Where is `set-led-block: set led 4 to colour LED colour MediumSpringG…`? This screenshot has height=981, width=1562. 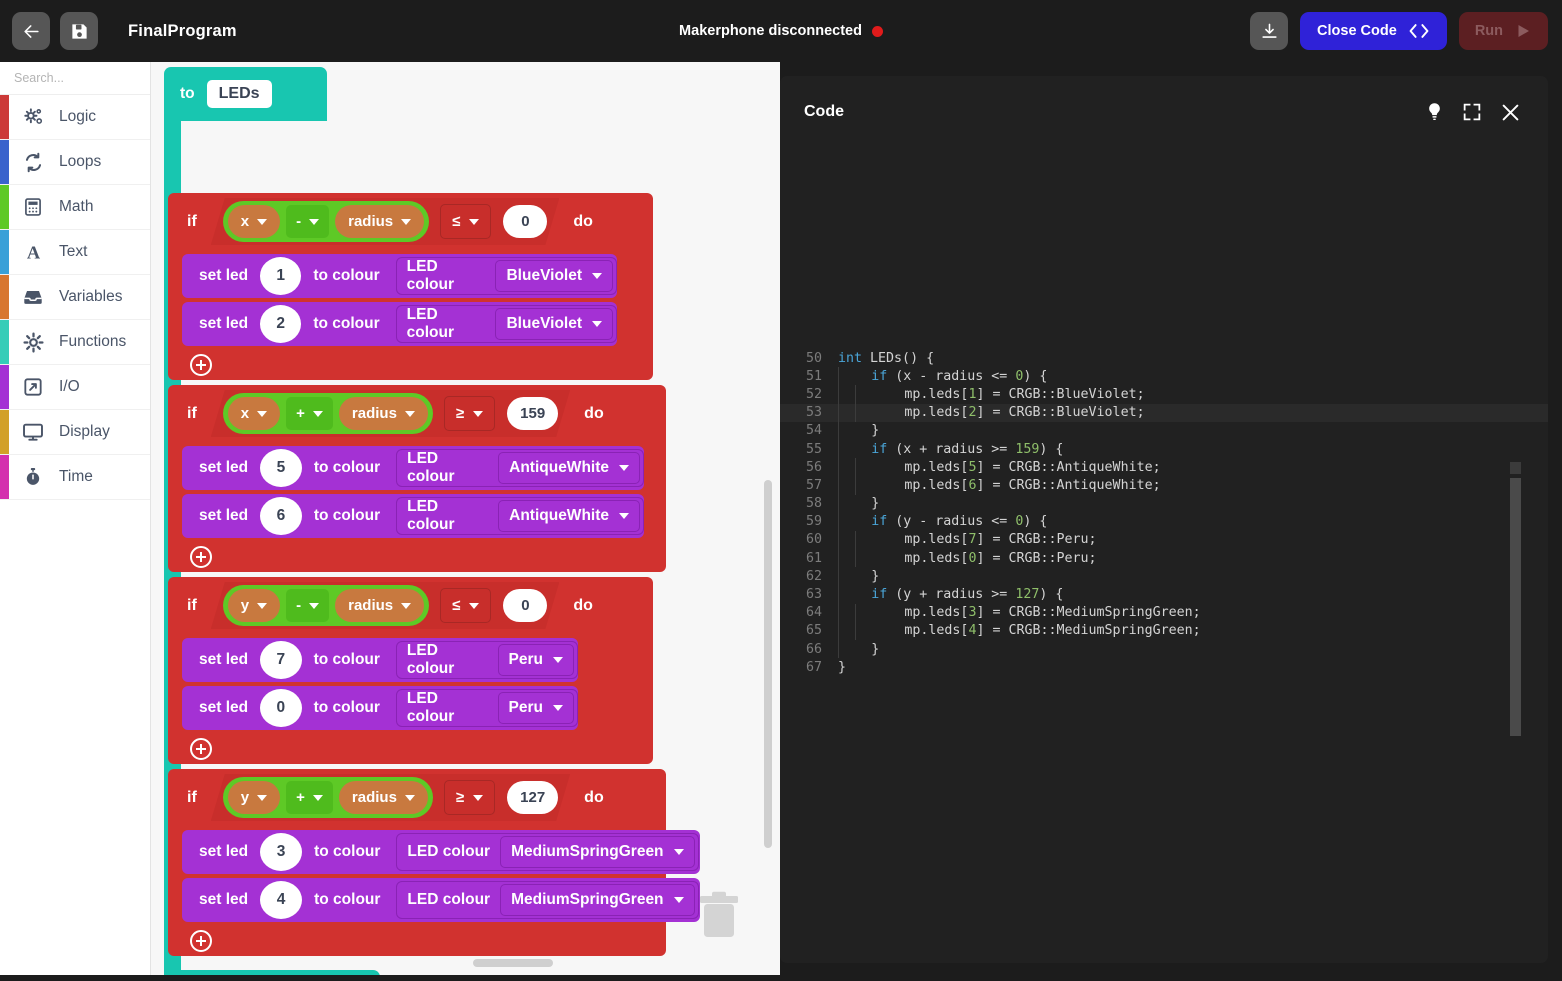 set-led-block: set led 4 to colour LED colour MediumSpringG… is located at coordinates (441, 900).